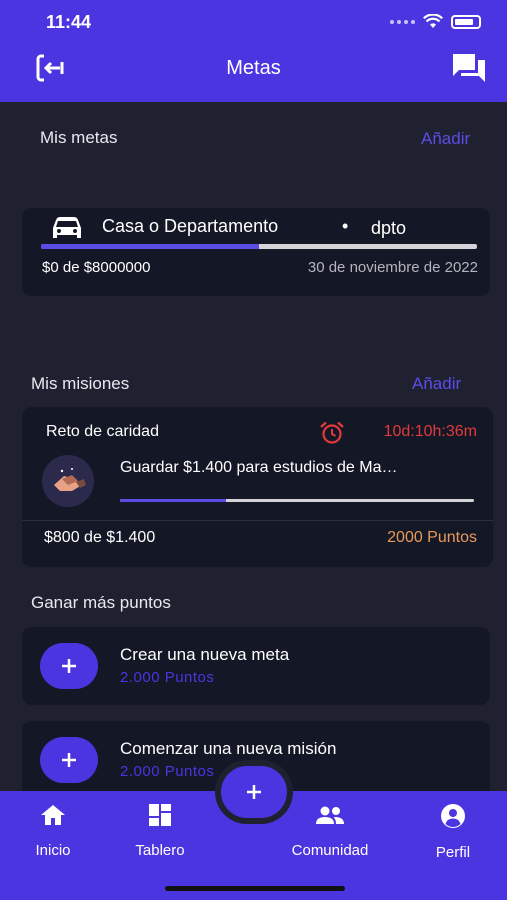 The height and width of the screenshot is (900, 507). Describe the element at coordinates (330, 850) in the screenshot. I see `tab-label: Comunidad` at that location.